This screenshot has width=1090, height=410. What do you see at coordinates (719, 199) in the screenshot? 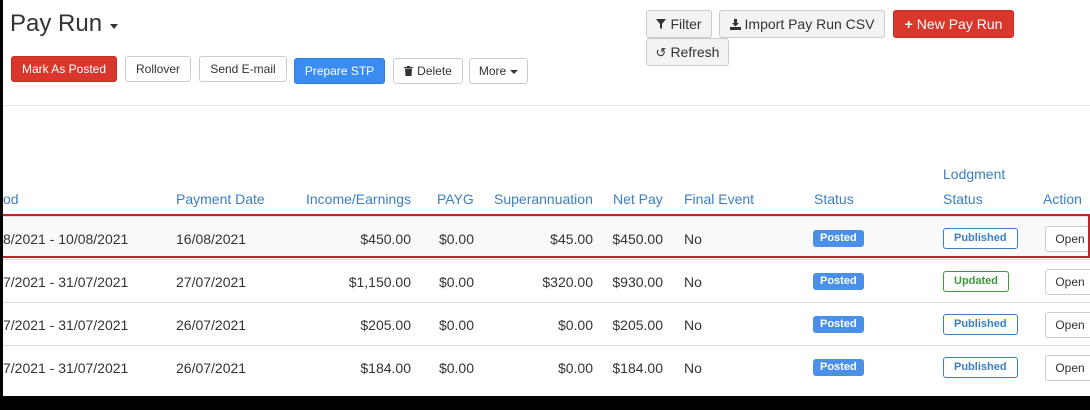
I see `column-final-event: Final Event` at bounding box center [719, 199].